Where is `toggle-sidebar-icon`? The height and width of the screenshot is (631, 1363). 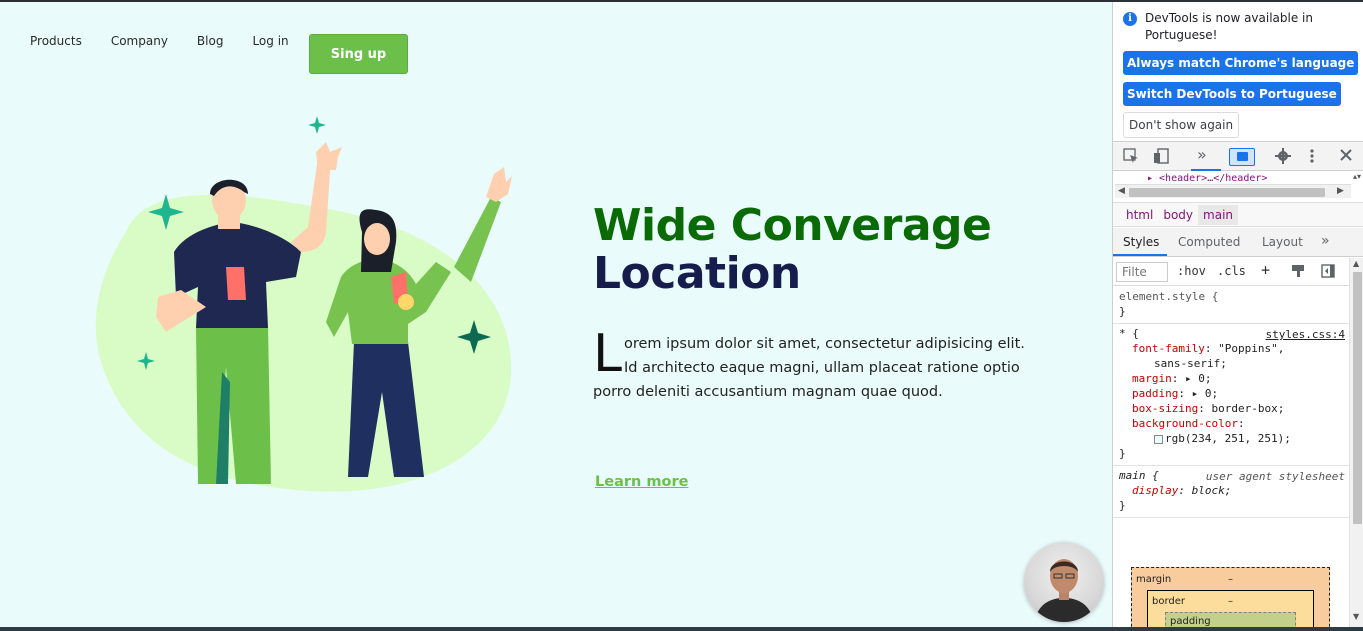 toggle-sidebar-icon is located at coordinates (1328, 271).